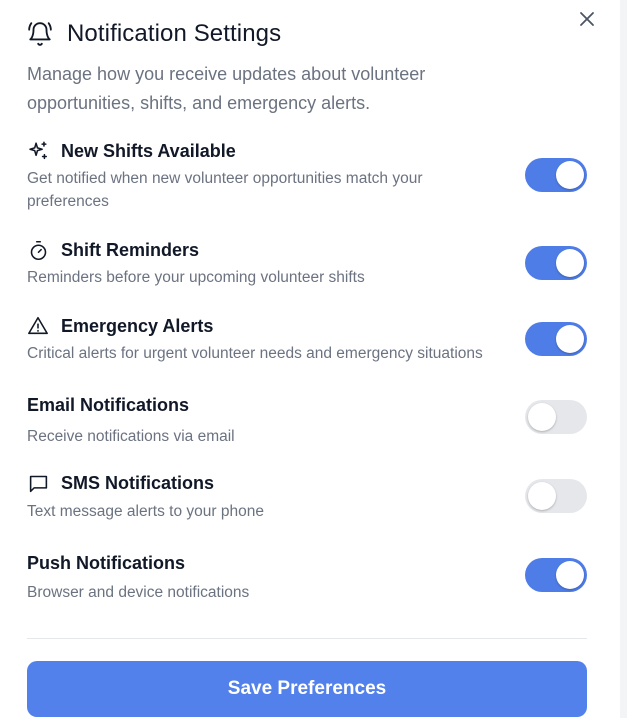  Describe the element at coordinates (131, 436) in the screenshot. I see `setting-description: Receive notifications via email` at that location.